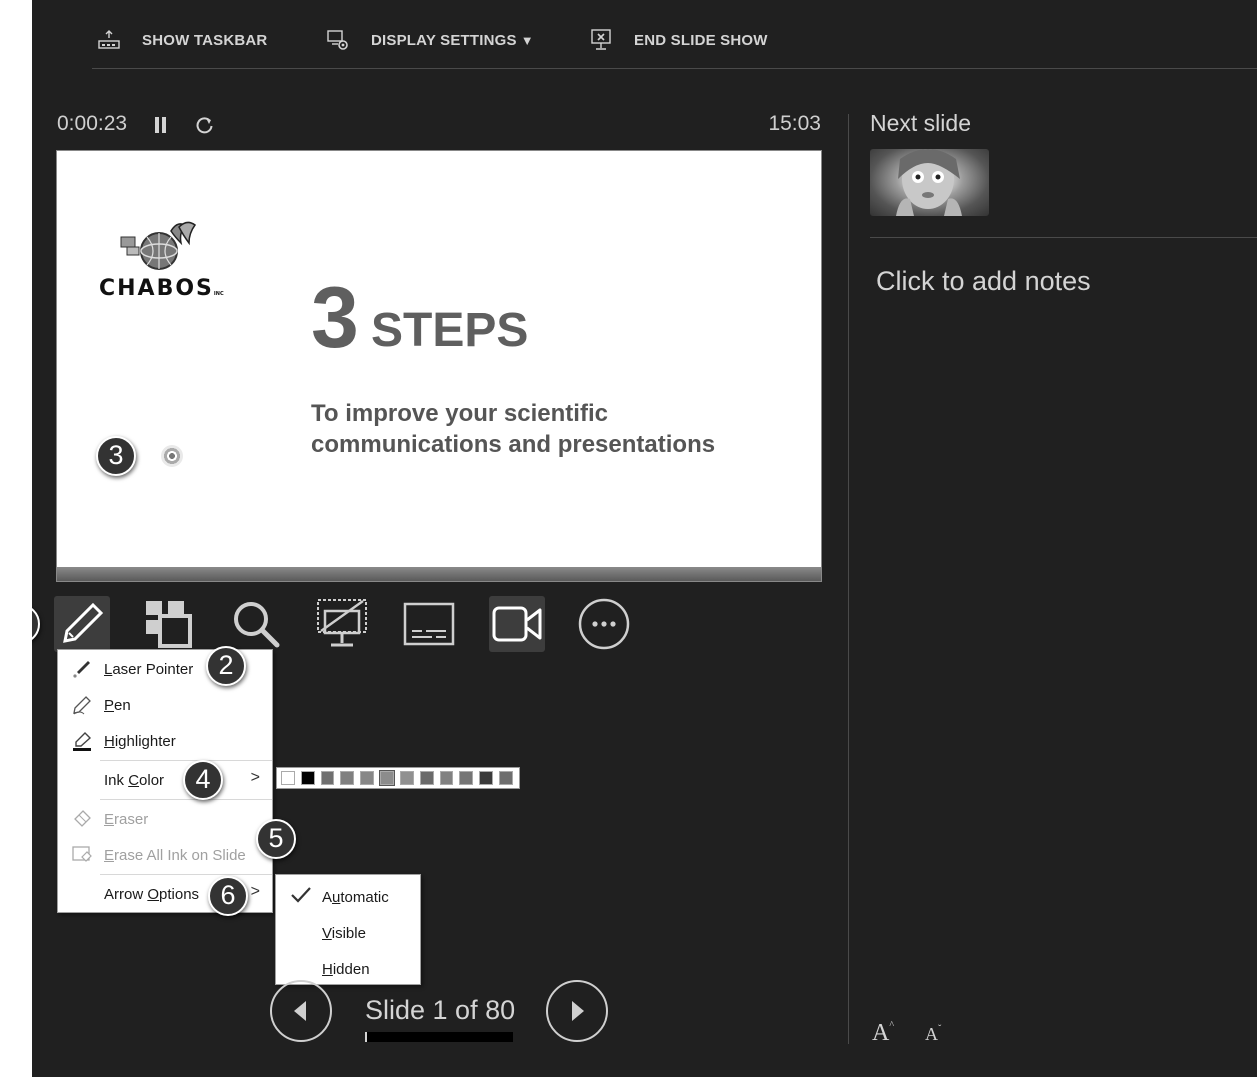 Image resolution: width=1257 pixels, height=1077 pixels. Describe the element at coordinates (140, 741) in the screenshot. I see `menu-label: Highlighter` at that location.